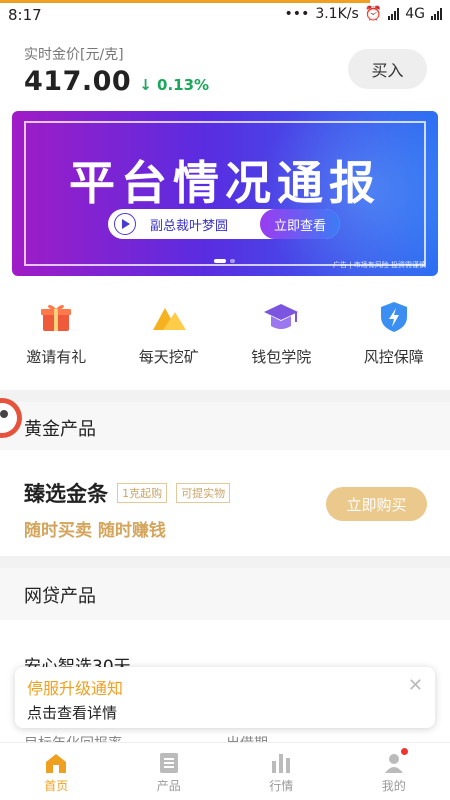 This screenshot has width=450, height=800. Describe the element at coordinates (72, 713) in the screenshot. I see `toast-body: 点击查看详情` at that location.